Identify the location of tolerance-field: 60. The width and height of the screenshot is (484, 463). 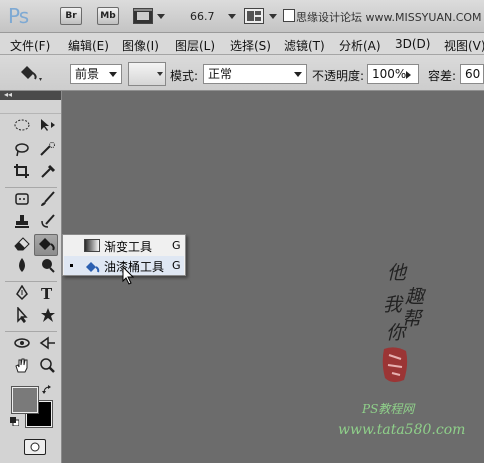
(472, 74).